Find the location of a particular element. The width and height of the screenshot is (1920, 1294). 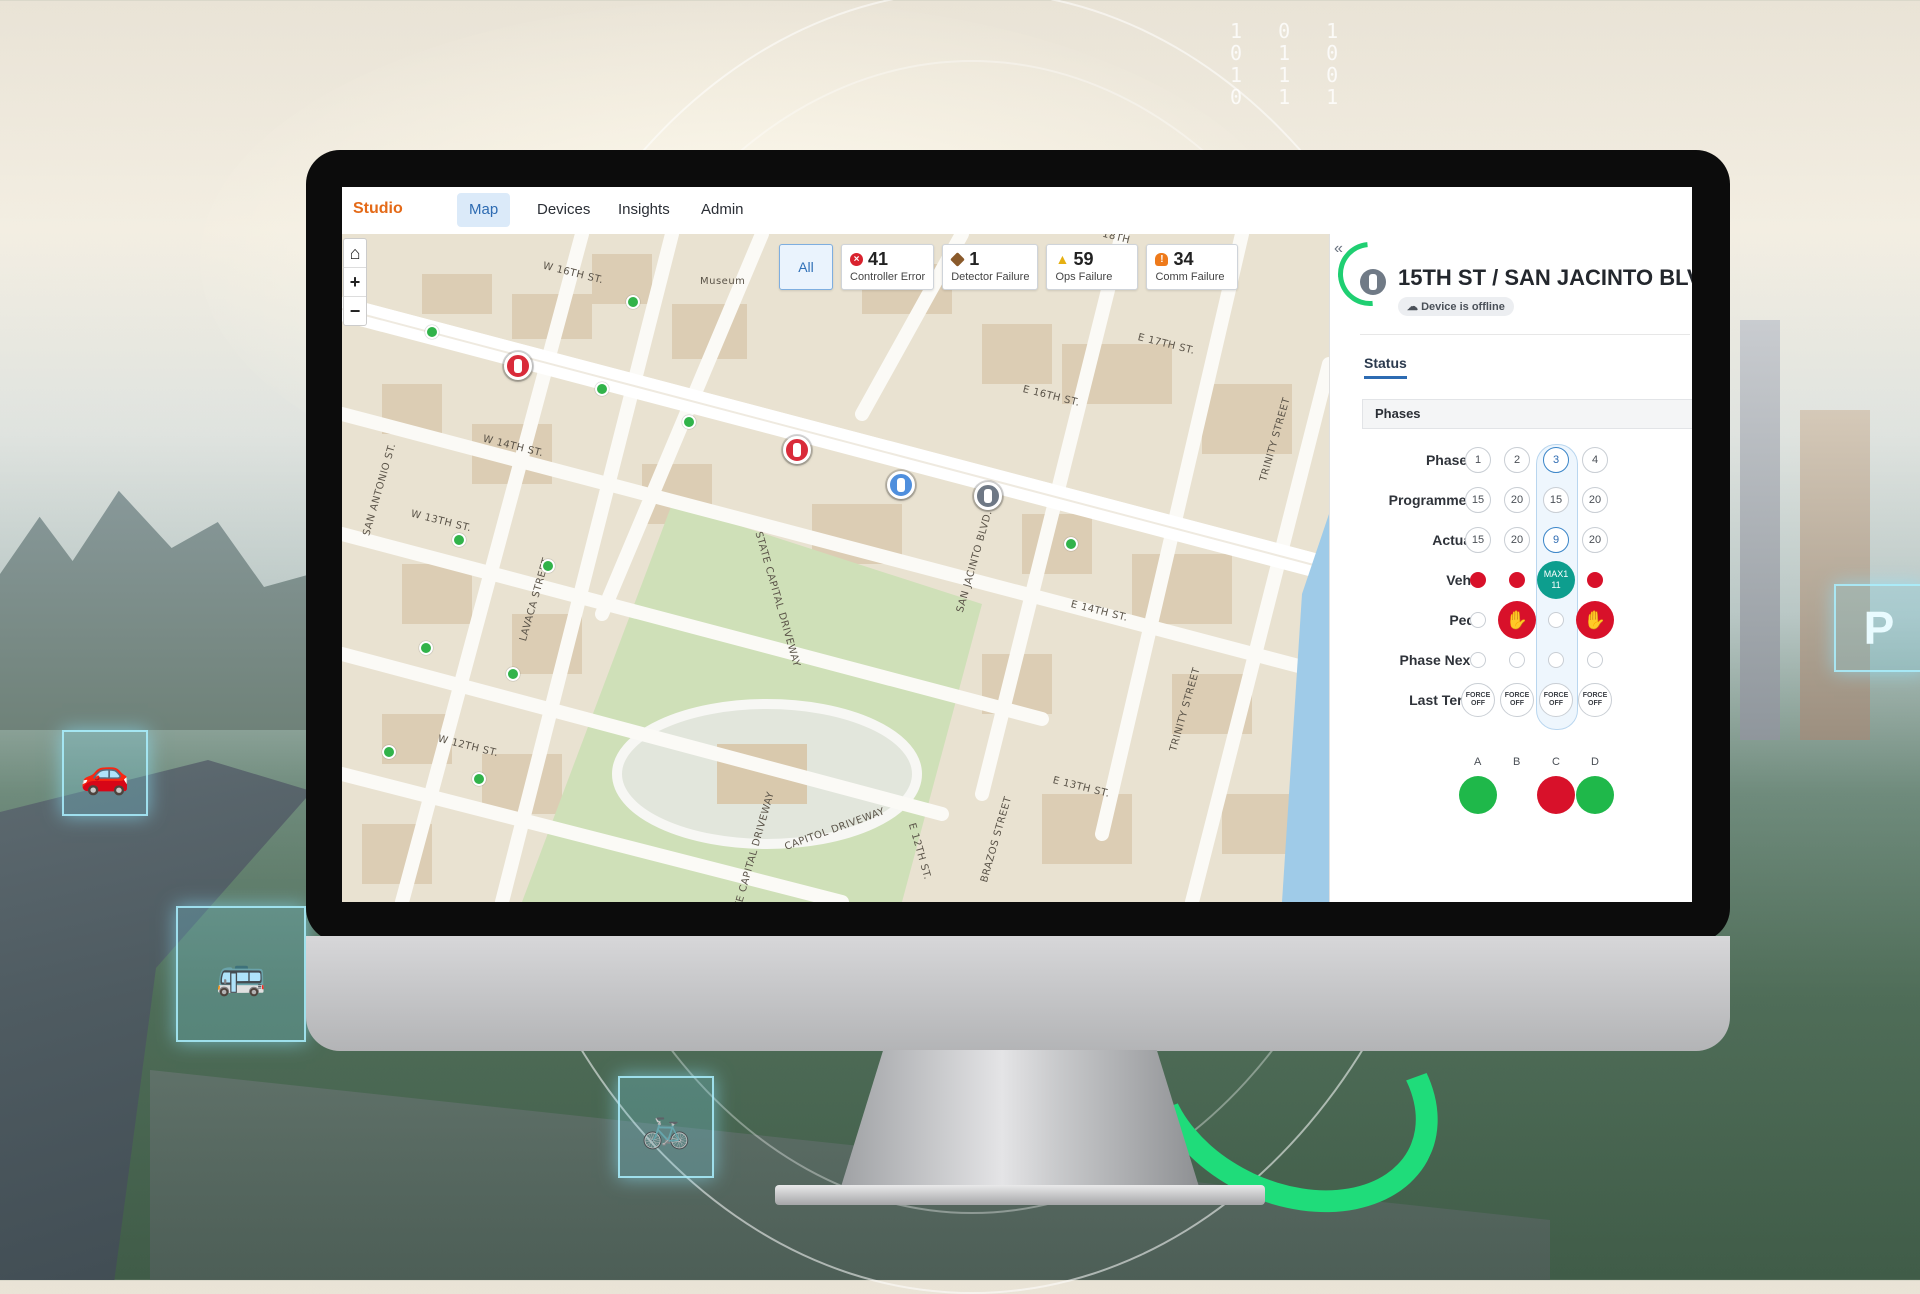

traffic-signal-marker-selected is located at coordinates (901, 485).